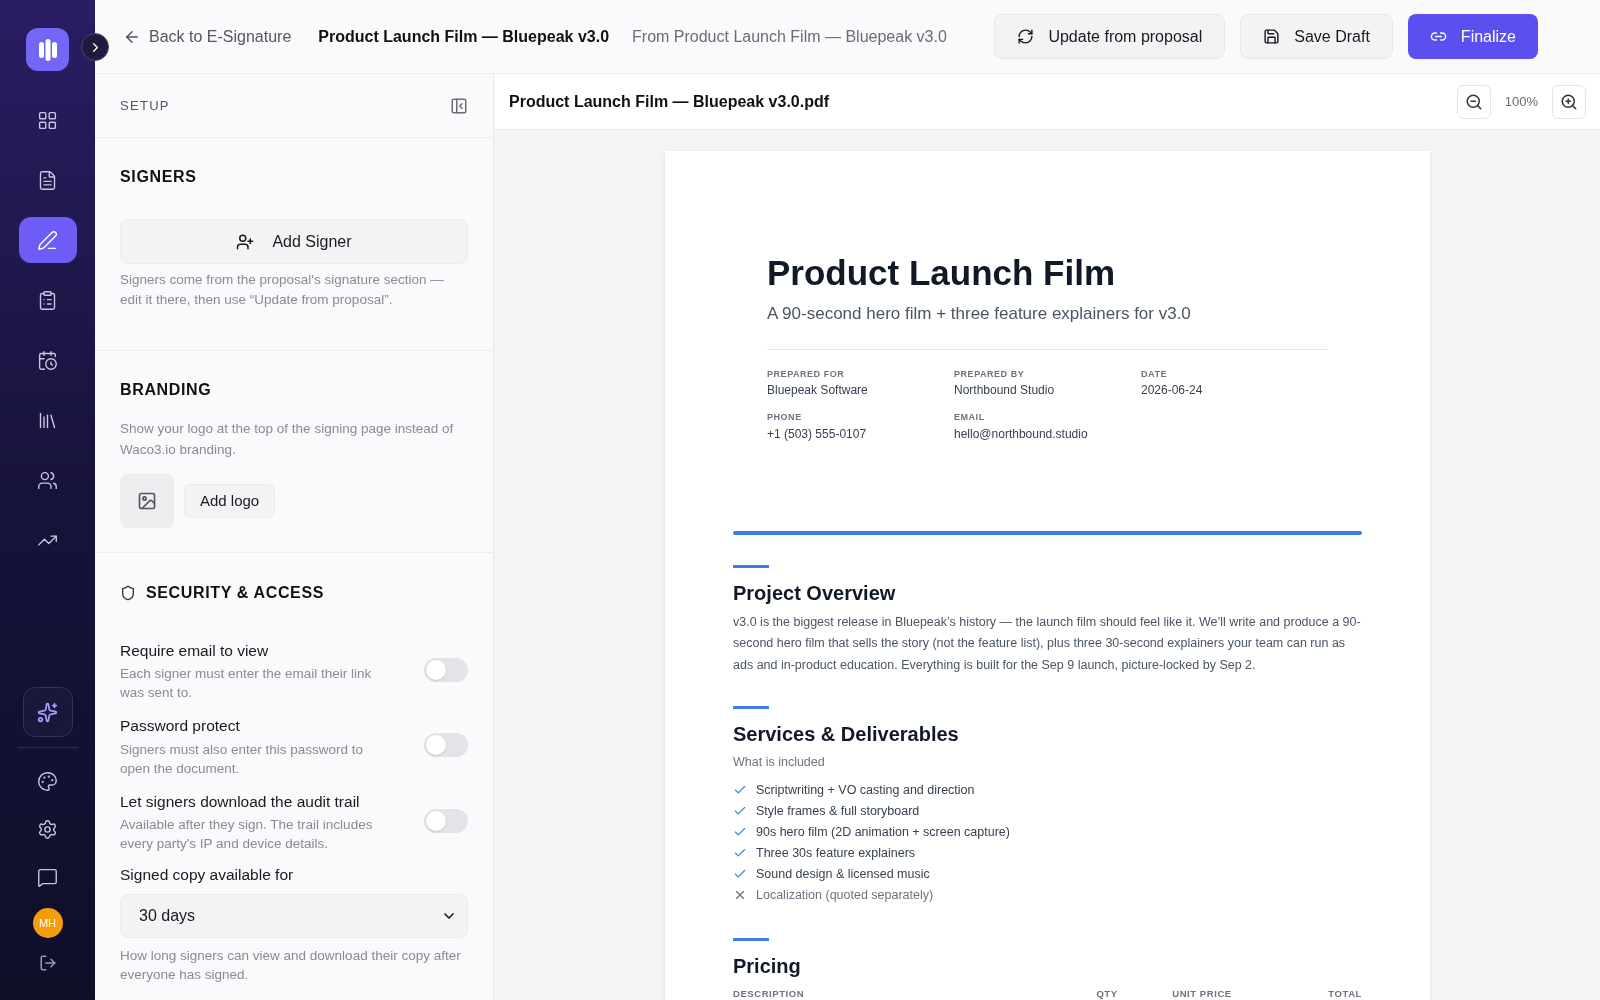 The image size is (1600, 1000). I want to click on users-icon, so click(47, 480).